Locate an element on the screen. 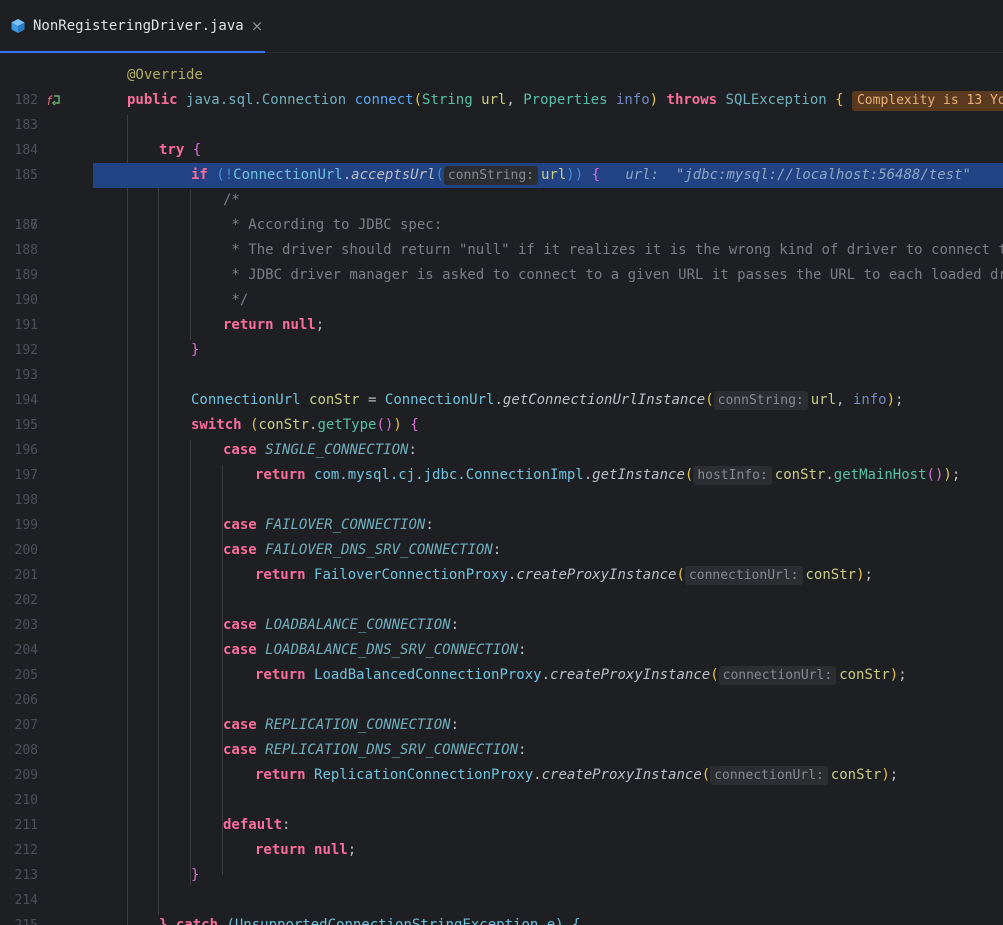 The width and height of the screenshot is (1003, 925). svg-text: f is located at coordinates (50, 101).